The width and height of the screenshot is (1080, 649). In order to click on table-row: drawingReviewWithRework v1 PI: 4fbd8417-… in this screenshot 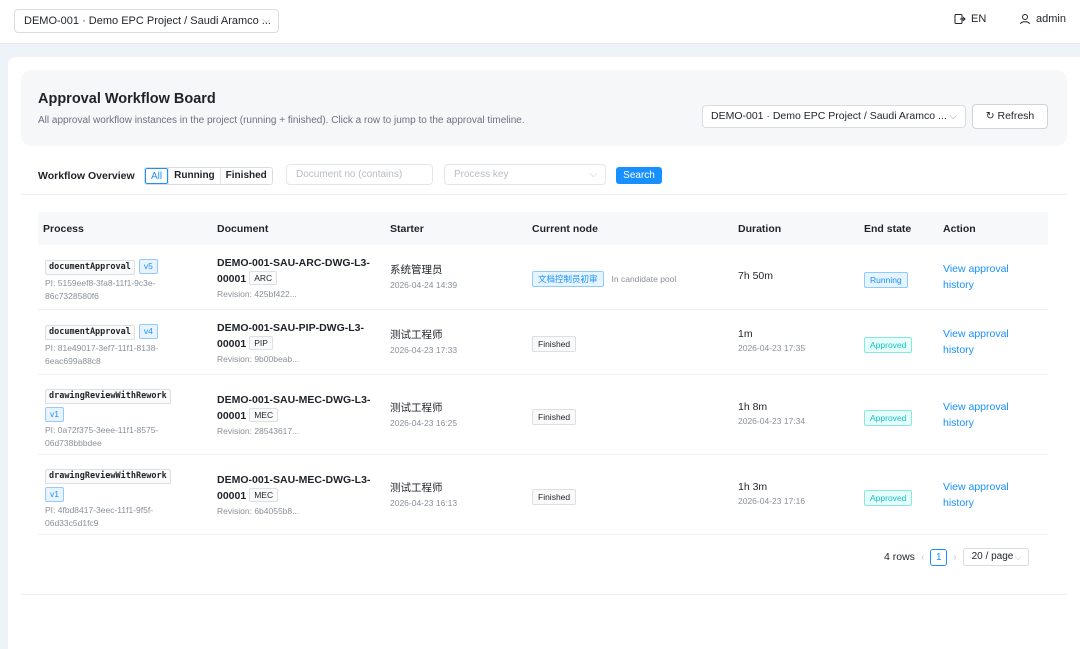, I will do `click(543, 495)`.